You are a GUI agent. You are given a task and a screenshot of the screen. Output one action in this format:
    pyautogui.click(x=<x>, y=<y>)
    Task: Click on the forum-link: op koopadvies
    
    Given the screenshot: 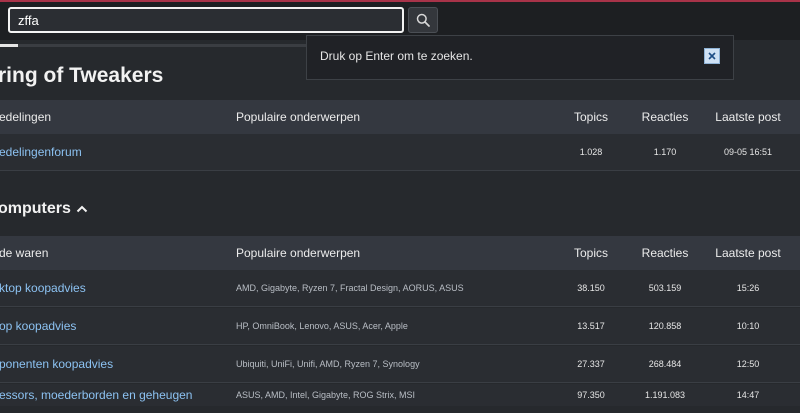 What is the action you would take?
    pyautogui.click(x=38, y=326)
    